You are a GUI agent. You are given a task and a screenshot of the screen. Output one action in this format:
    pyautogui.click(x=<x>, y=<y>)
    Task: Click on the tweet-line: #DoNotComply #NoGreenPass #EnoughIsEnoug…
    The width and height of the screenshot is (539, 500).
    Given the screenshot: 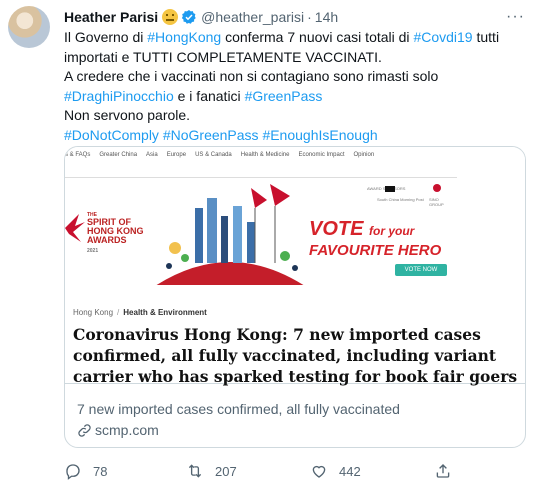 What is the action you would take?
    pyautogui.click(x=296, y=136)
    